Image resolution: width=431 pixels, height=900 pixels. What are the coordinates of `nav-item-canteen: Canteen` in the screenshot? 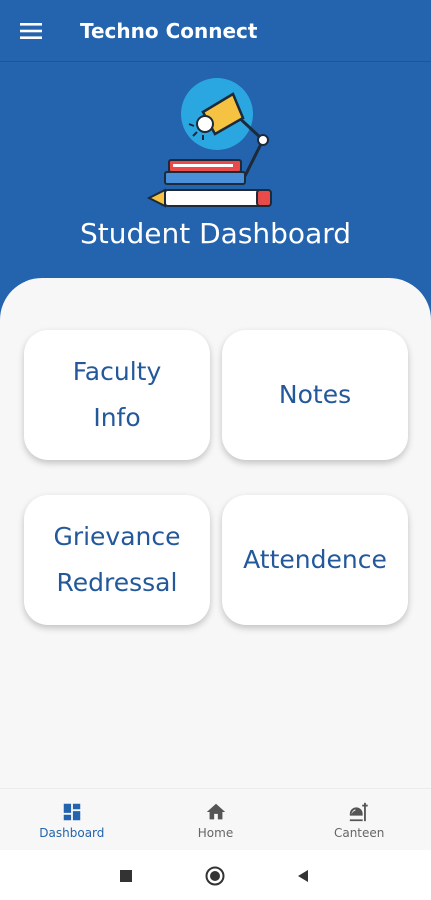 It's located at (359, 819).